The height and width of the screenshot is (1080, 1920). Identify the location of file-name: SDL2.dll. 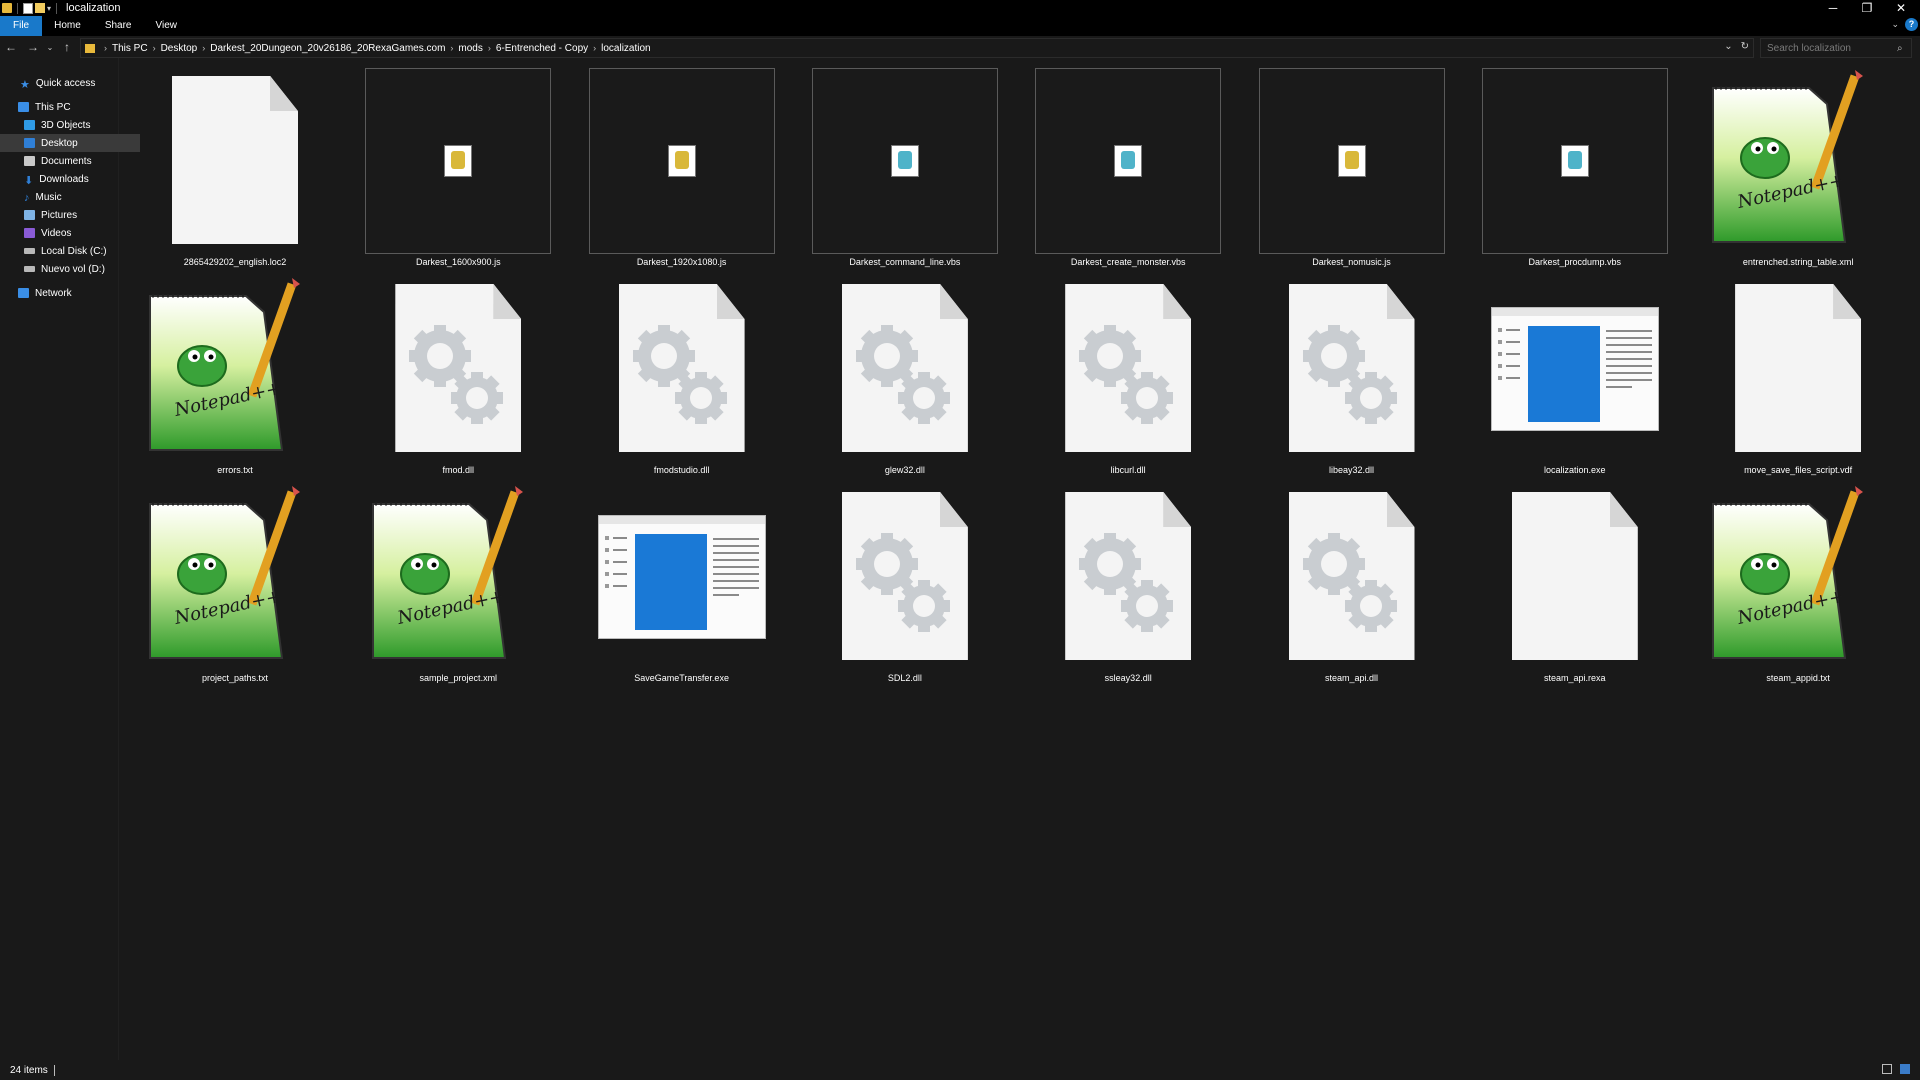
(904, 678).